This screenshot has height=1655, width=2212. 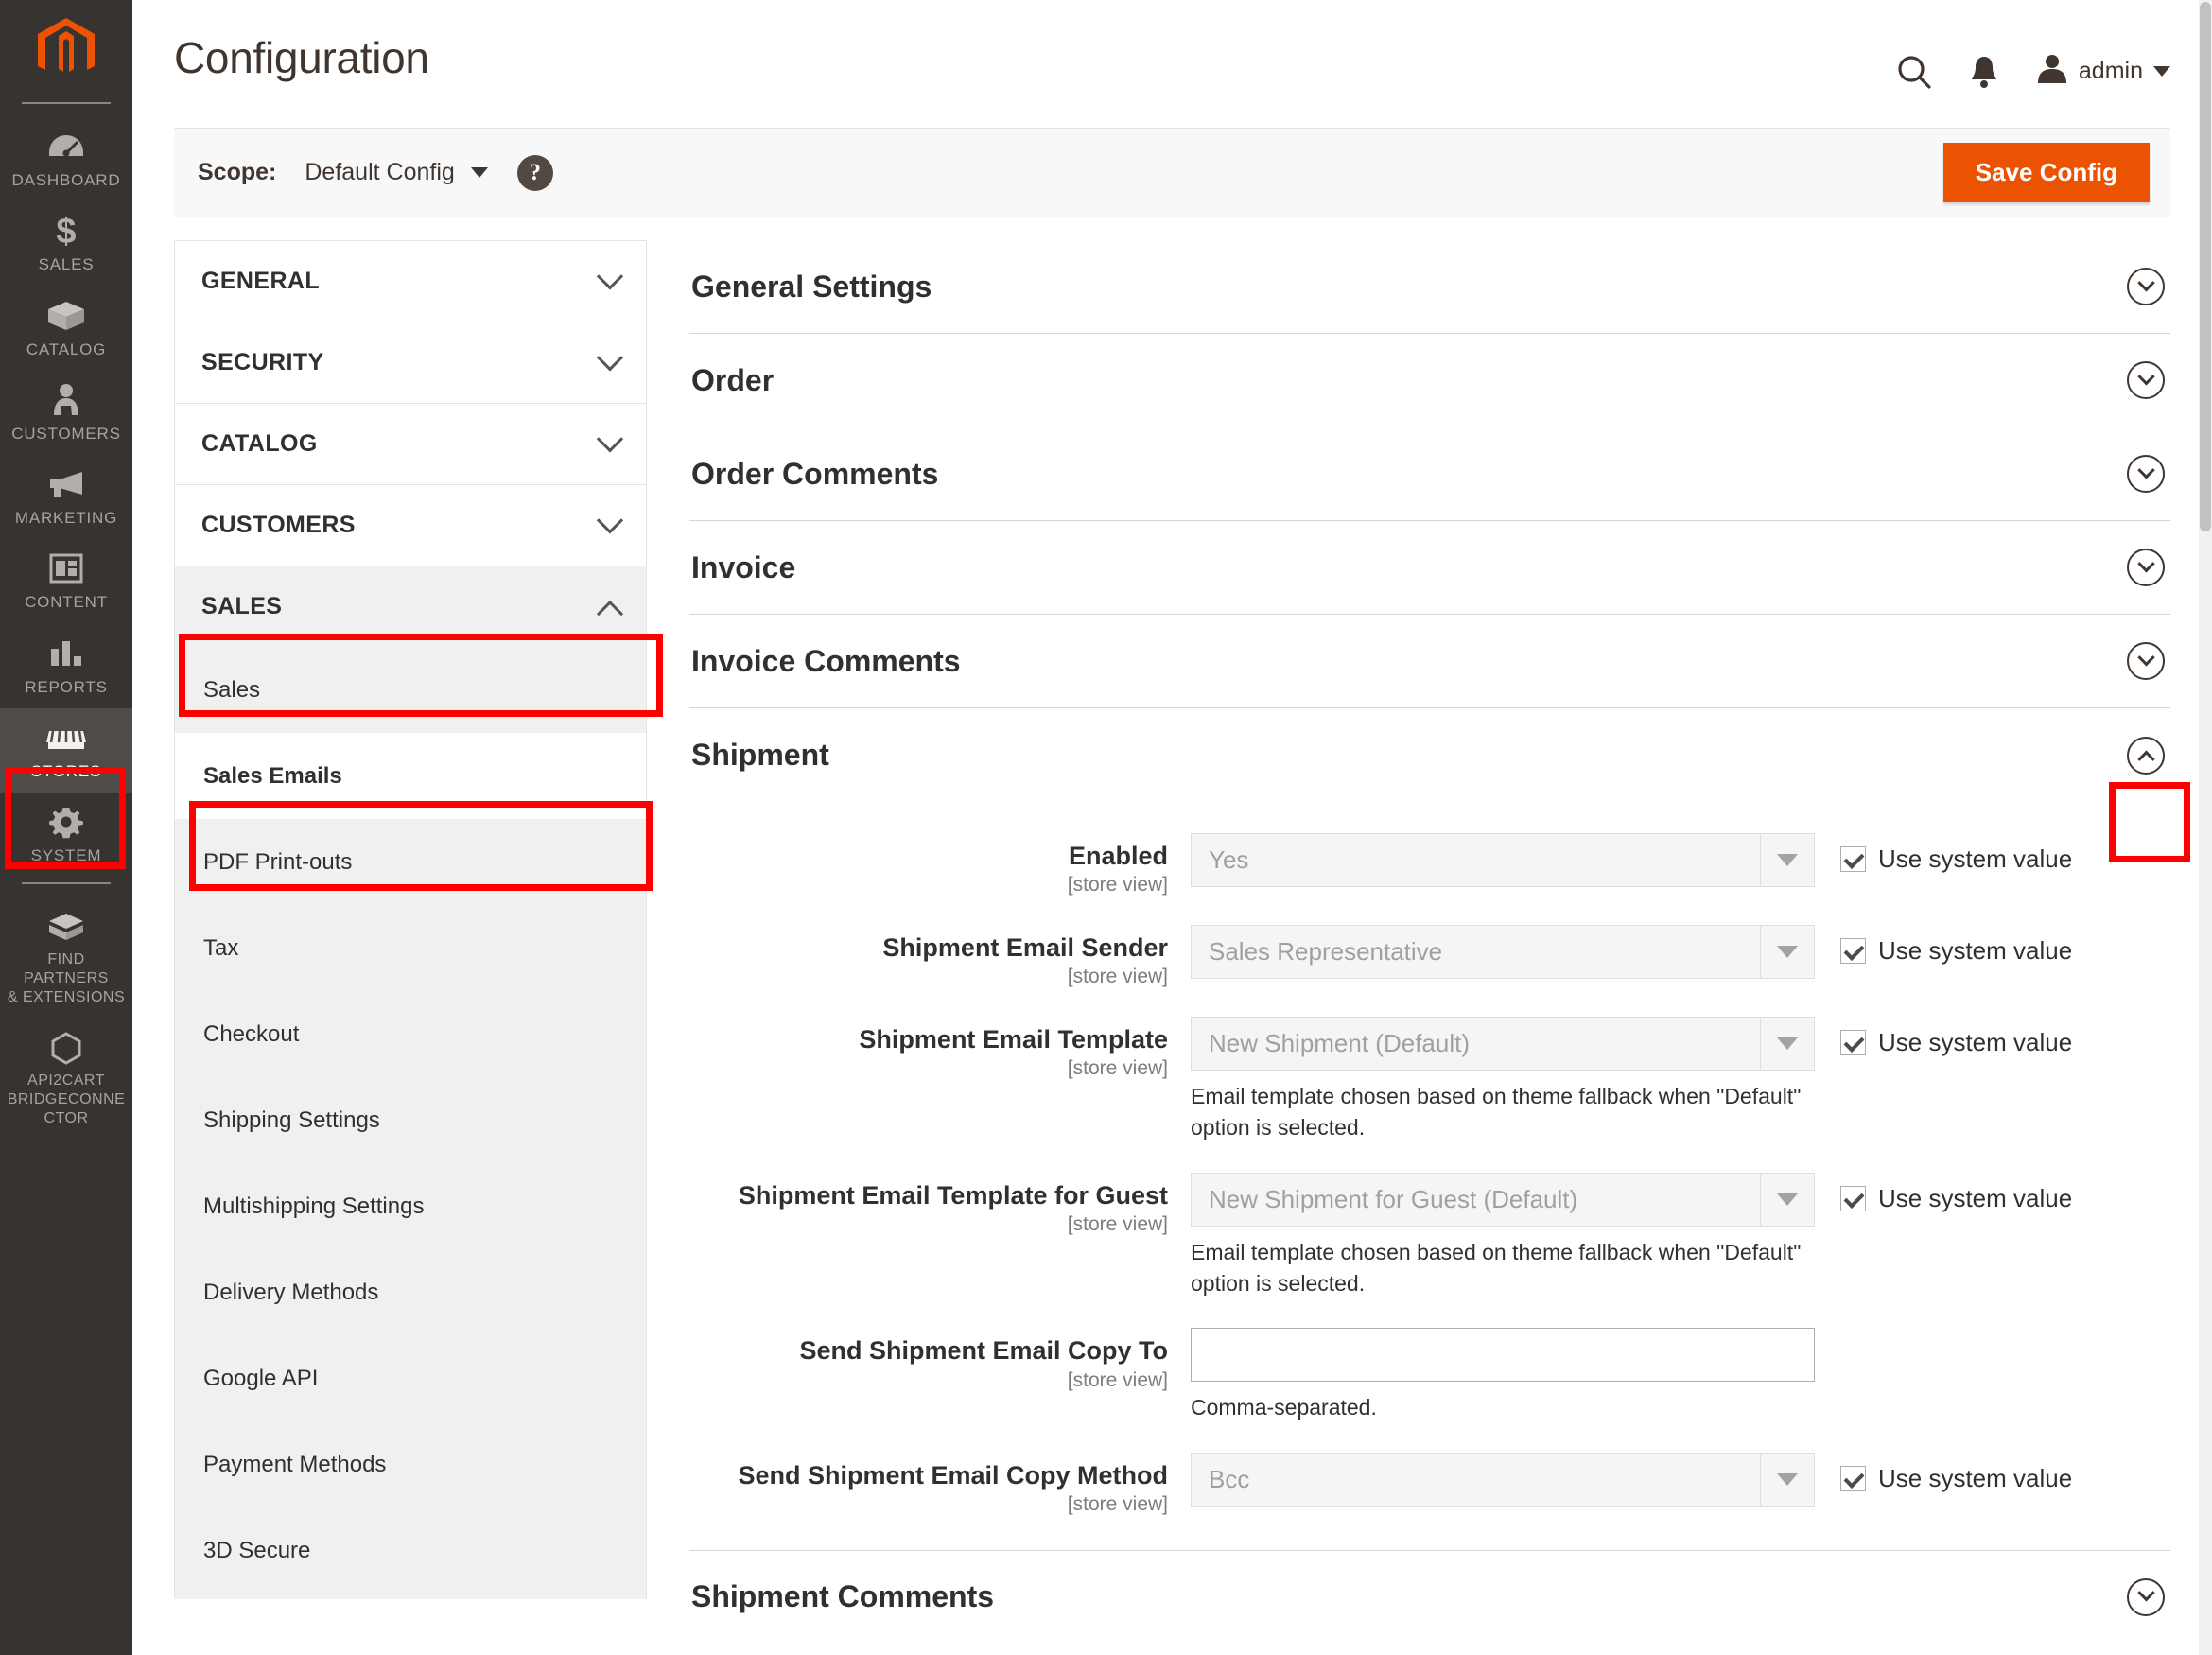 I want to click on nav-subitem-payment-methods: Payment Methods, so click(x=410, y=1464).